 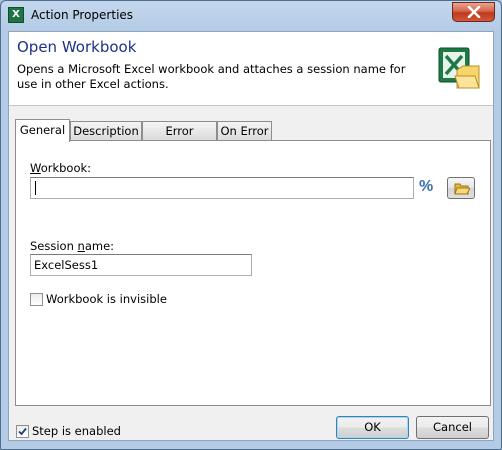 I want to click on tab-general: General, so click(x=42, y=130).